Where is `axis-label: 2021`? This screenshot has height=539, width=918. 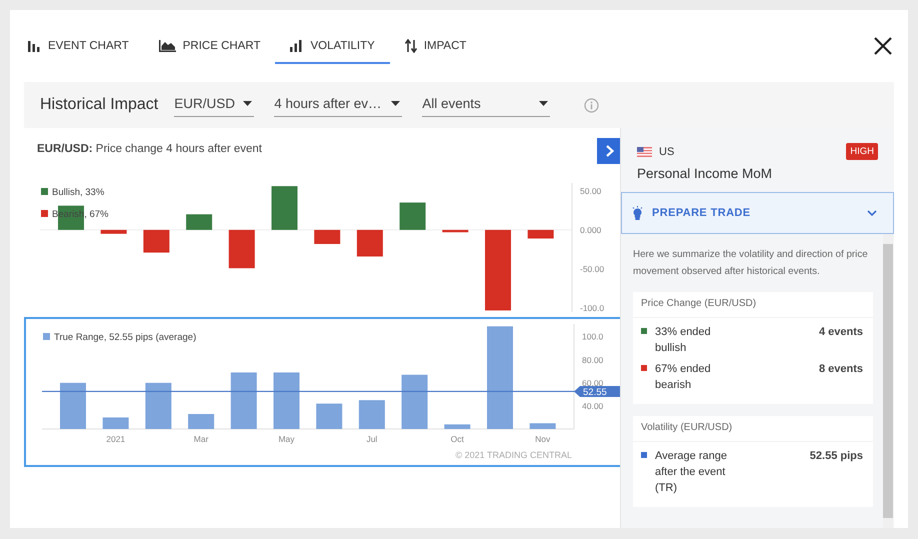
axis-label: 2021 is located at coordinates (116, 439).